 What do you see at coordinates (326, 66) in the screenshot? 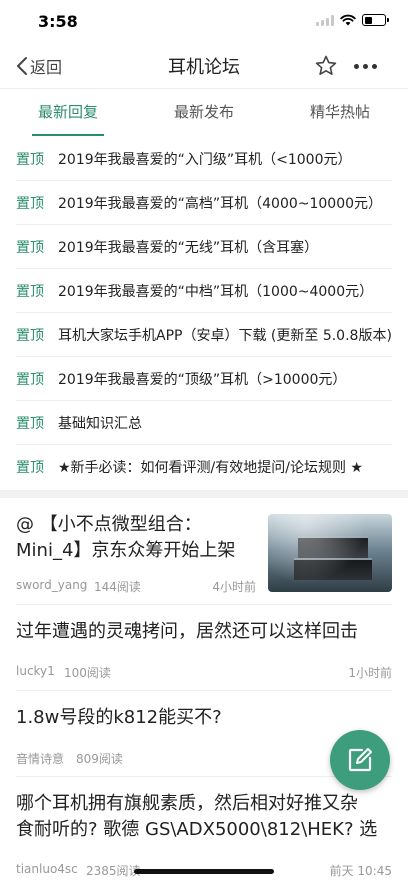
I see `star-icon` at bounding box center [326, 66].